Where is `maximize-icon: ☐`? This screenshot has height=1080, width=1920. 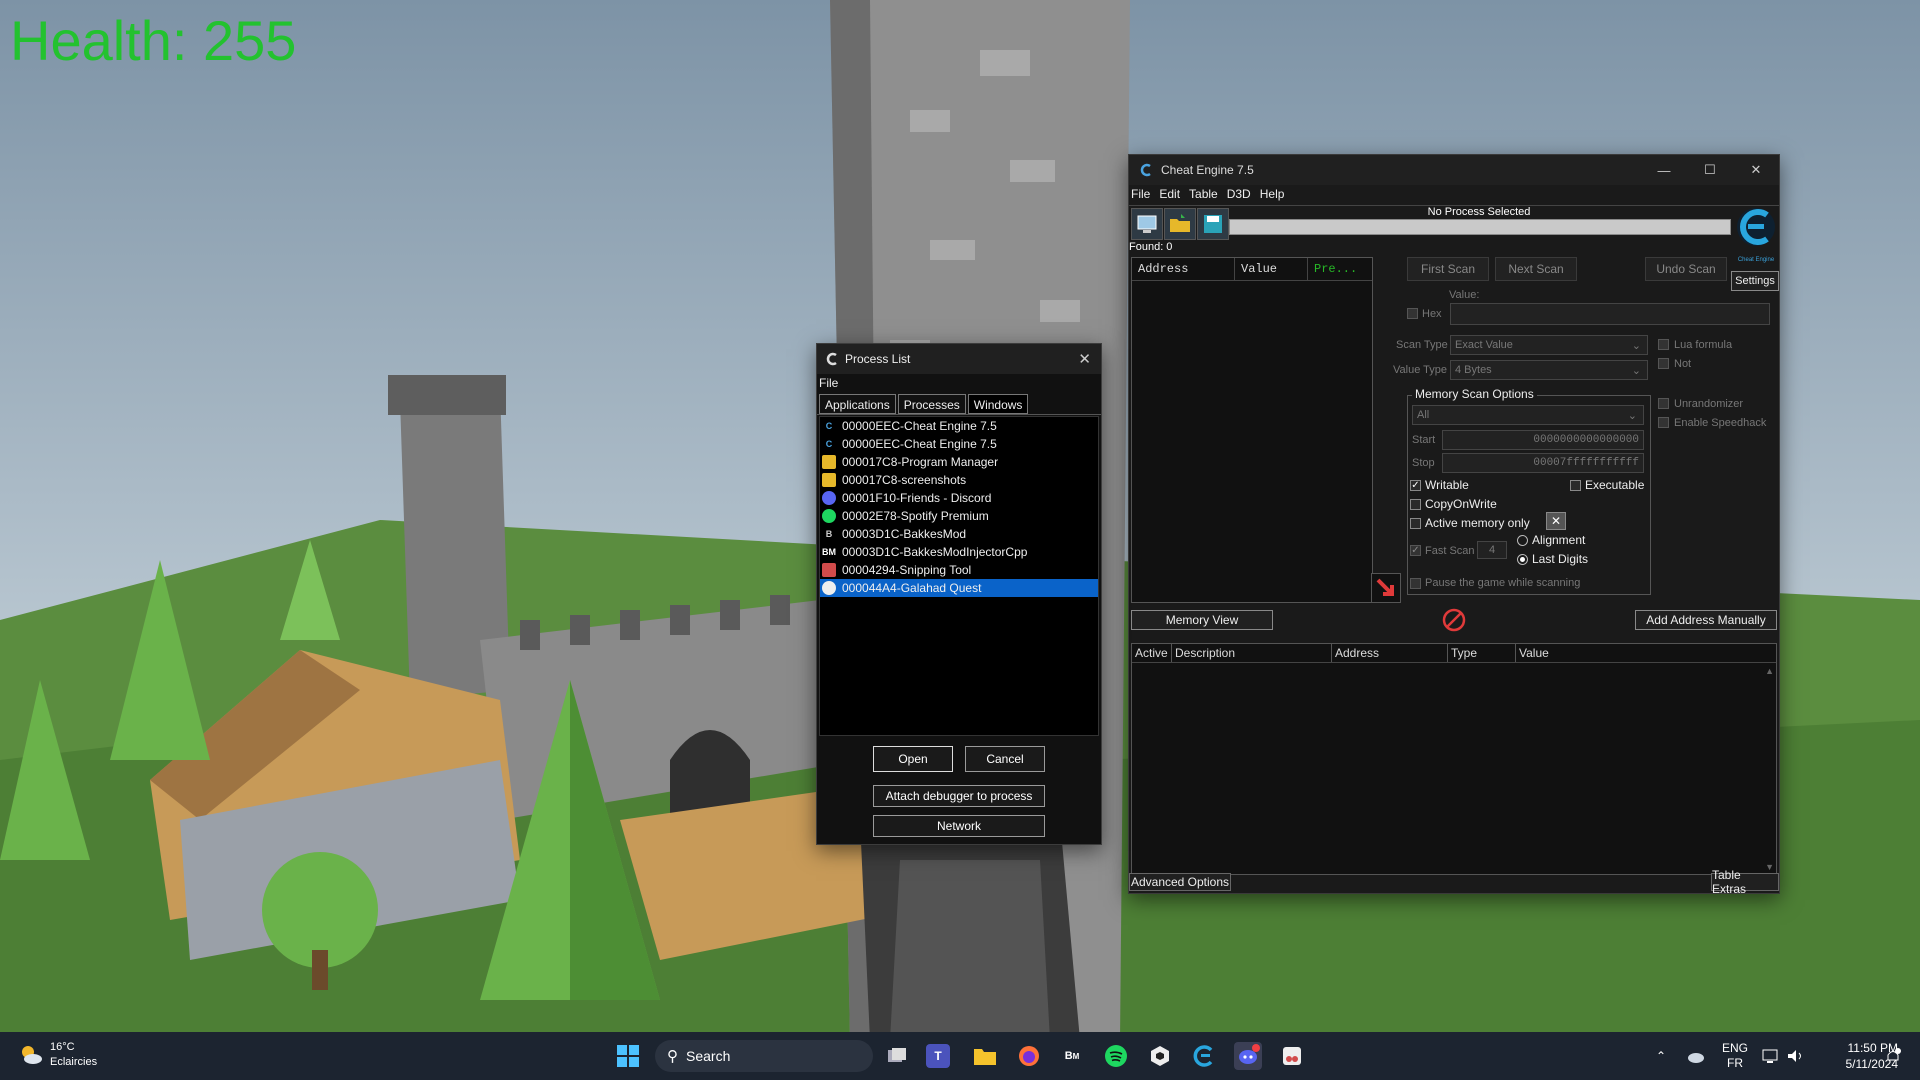 maximize-icon: ☐ is located at coordinates (1710, 170).